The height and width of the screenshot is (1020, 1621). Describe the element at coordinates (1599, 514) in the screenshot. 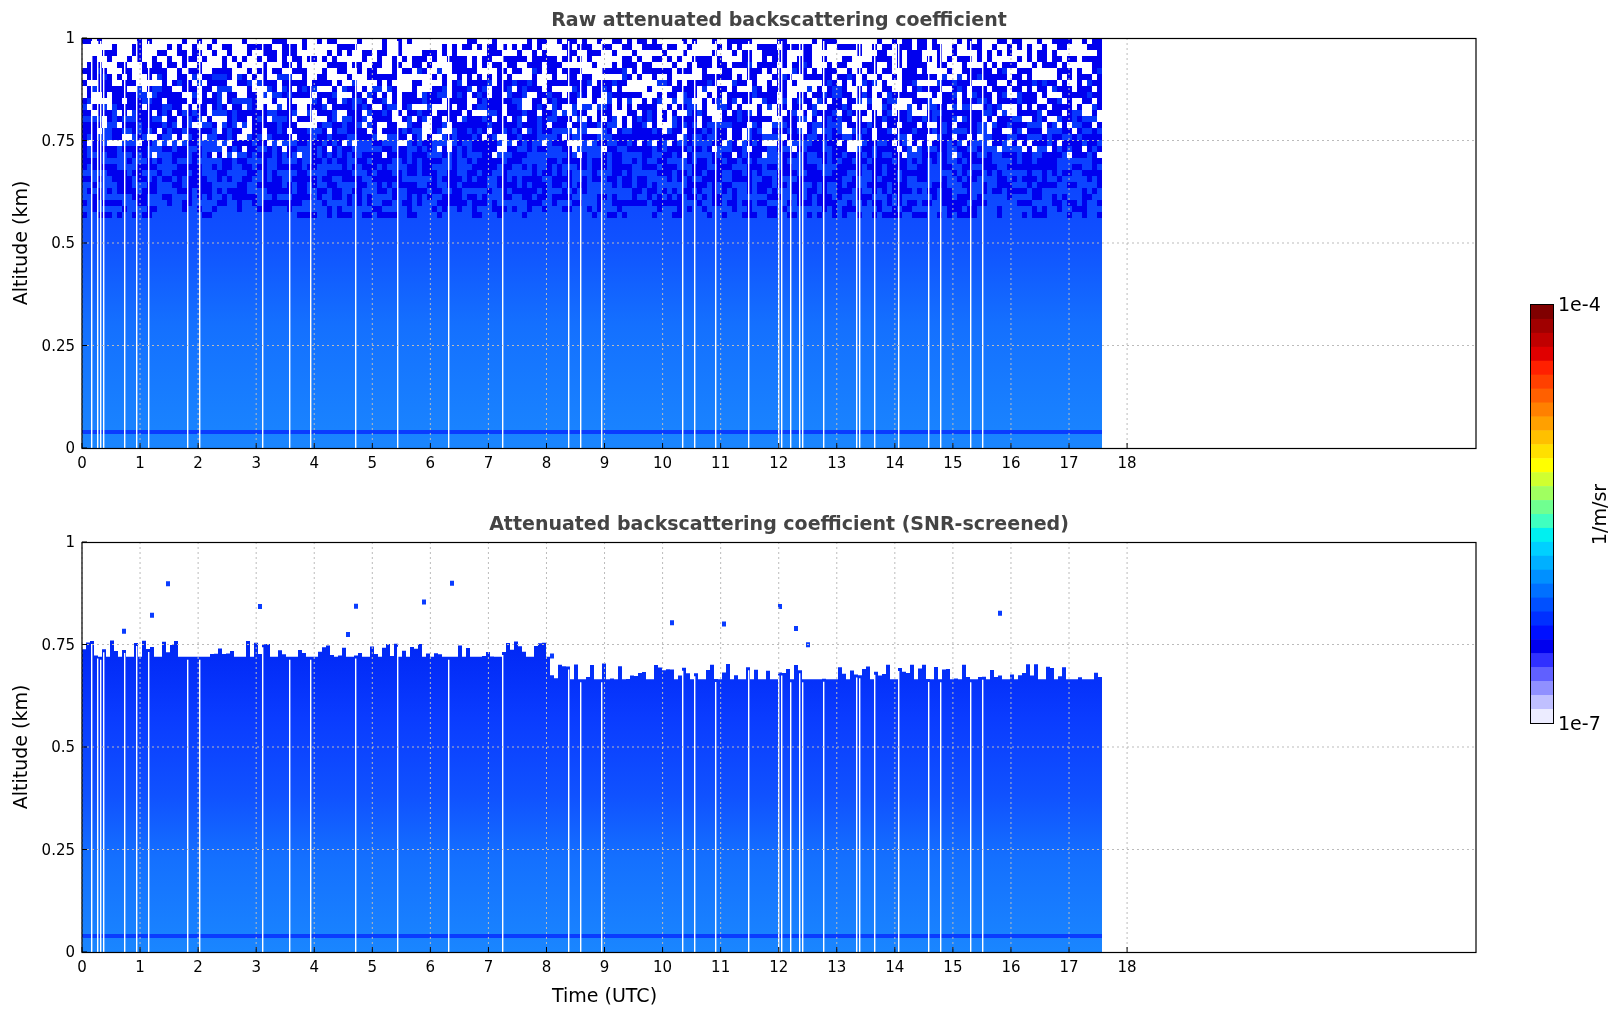

I see `axis-label: 1/m/sr` at that location.